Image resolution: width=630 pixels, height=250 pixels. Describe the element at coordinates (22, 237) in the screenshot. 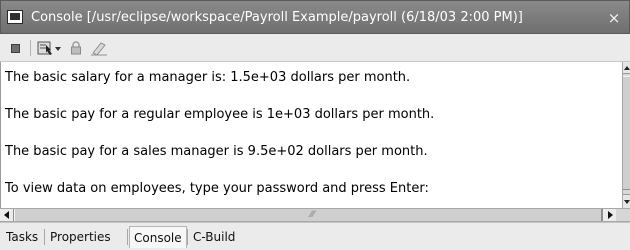

I see `tab-tasks: Tasks` at that location.